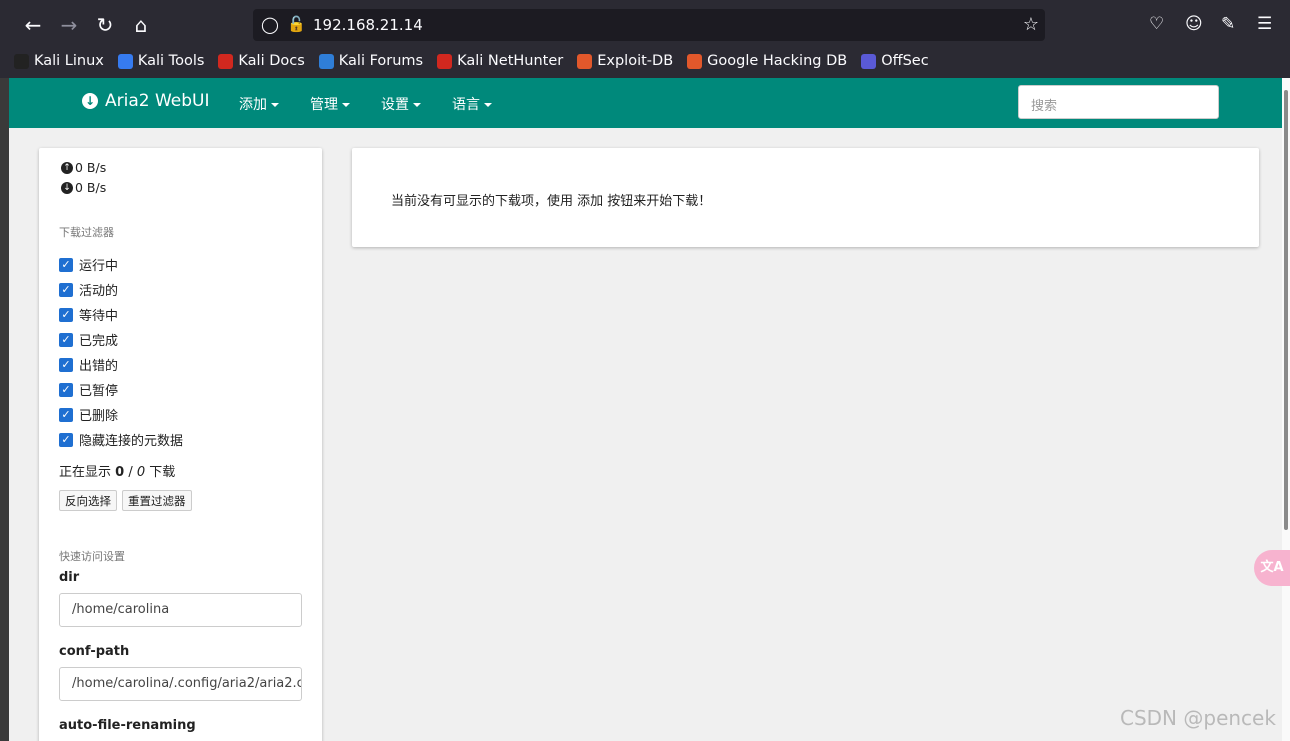 This screenshot has height=741, width=1290. What do you see at coordinates (805, 197) in the screenshot?
I see `downloads-panel: 当前没有可显示的下载项，使用 添加 按钮来开始下载！` at bounding box center [805, 197].